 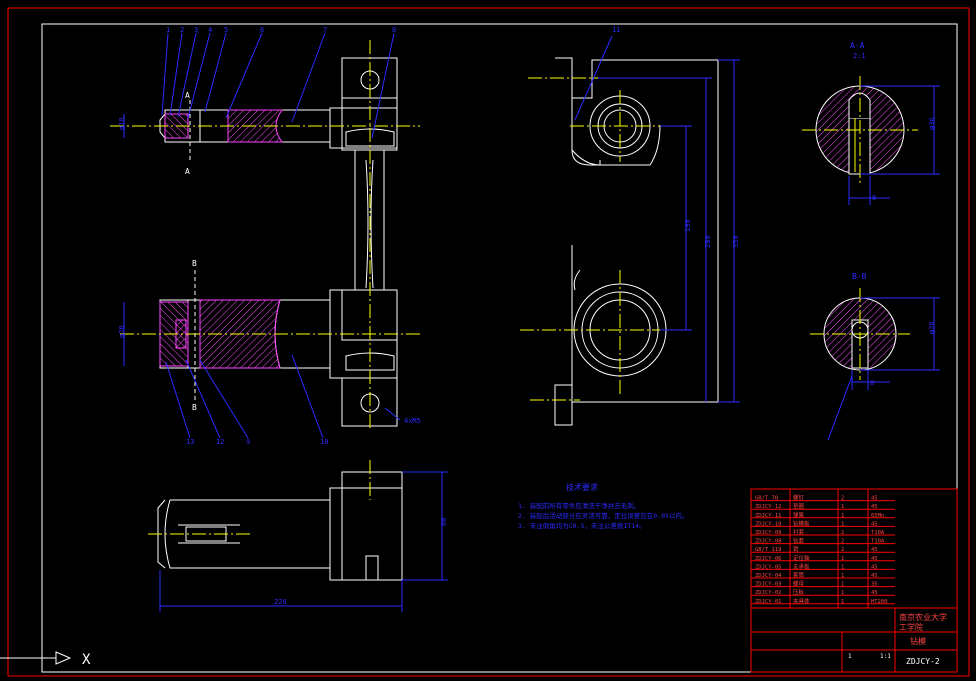 What do you see at coordinates (196, 30) in the screenshot?
I see `svg-text: 3` at bounding box center [196, 30].